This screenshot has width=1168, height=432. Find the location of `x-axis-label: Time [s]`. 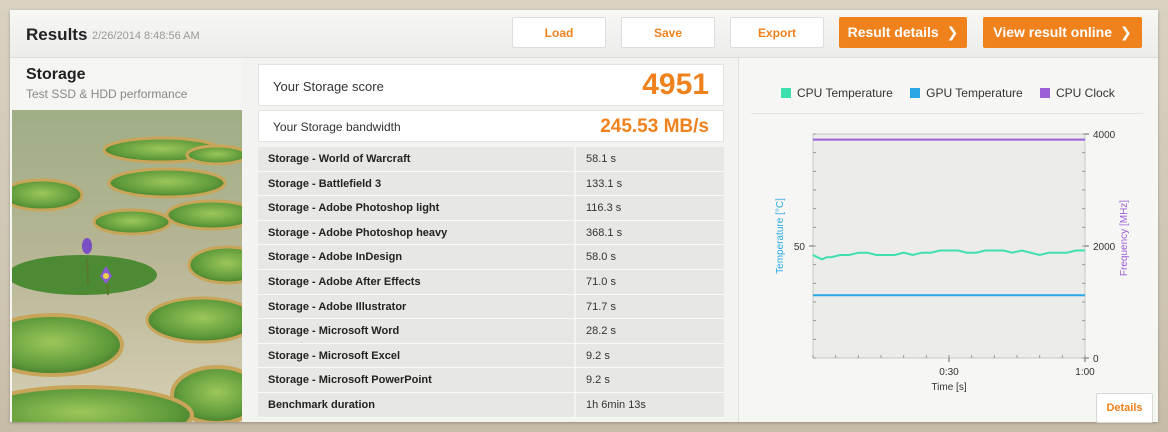

x-axis-label: Time [s] is located at coordinates (948, 387).